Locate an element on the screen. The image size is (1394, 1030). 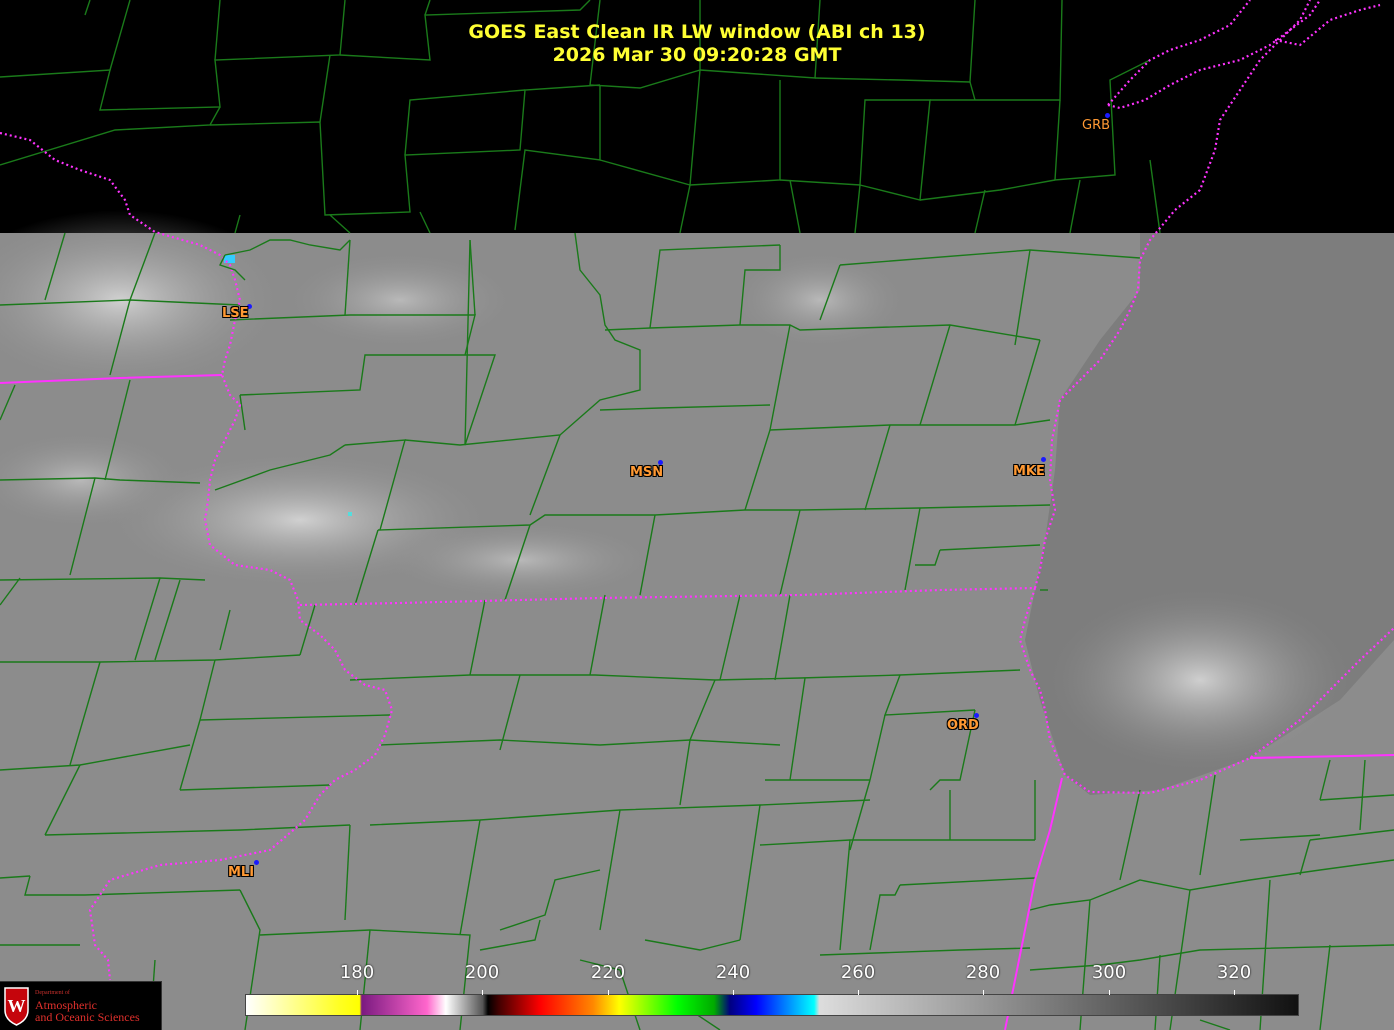
station-dot-mke is located at coordinates (1043, 459).